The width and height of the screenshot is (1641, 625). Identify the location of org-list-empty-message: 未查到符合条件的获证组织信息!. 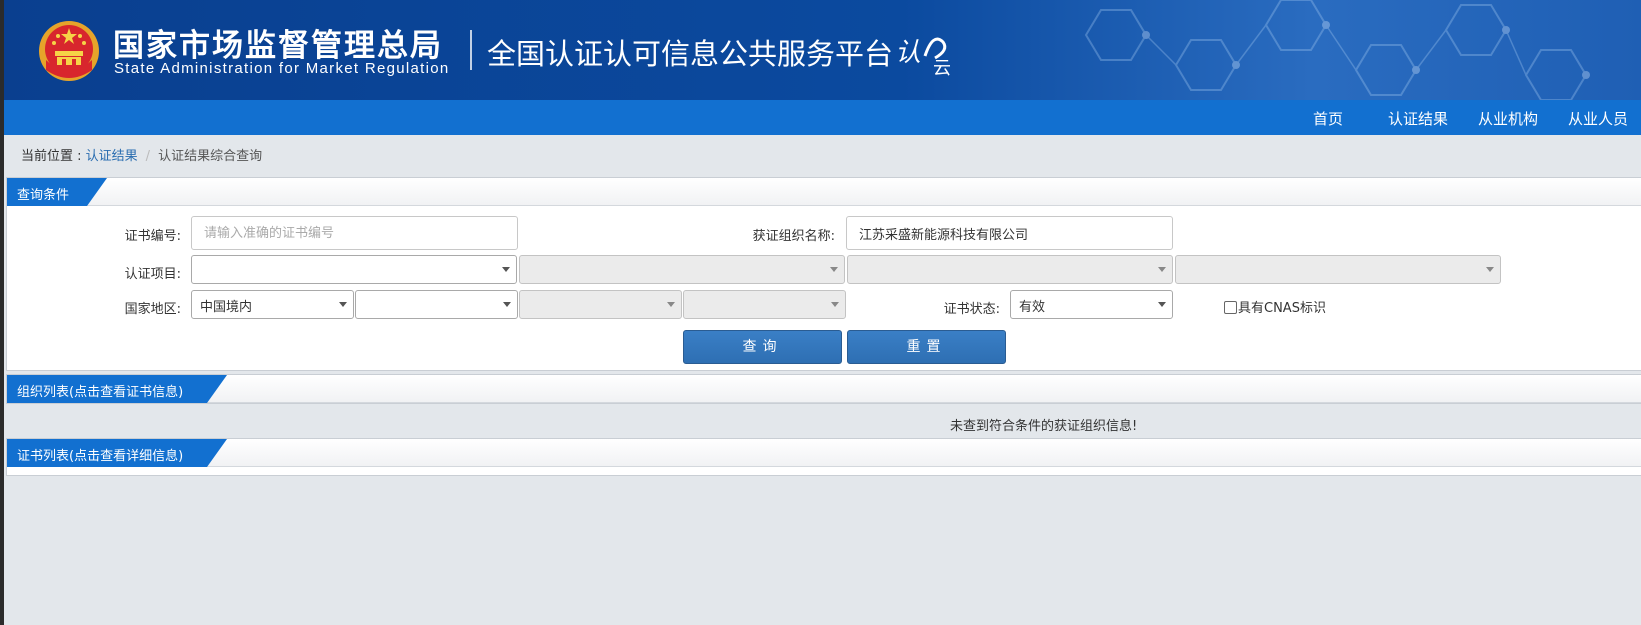
(1044, 426).